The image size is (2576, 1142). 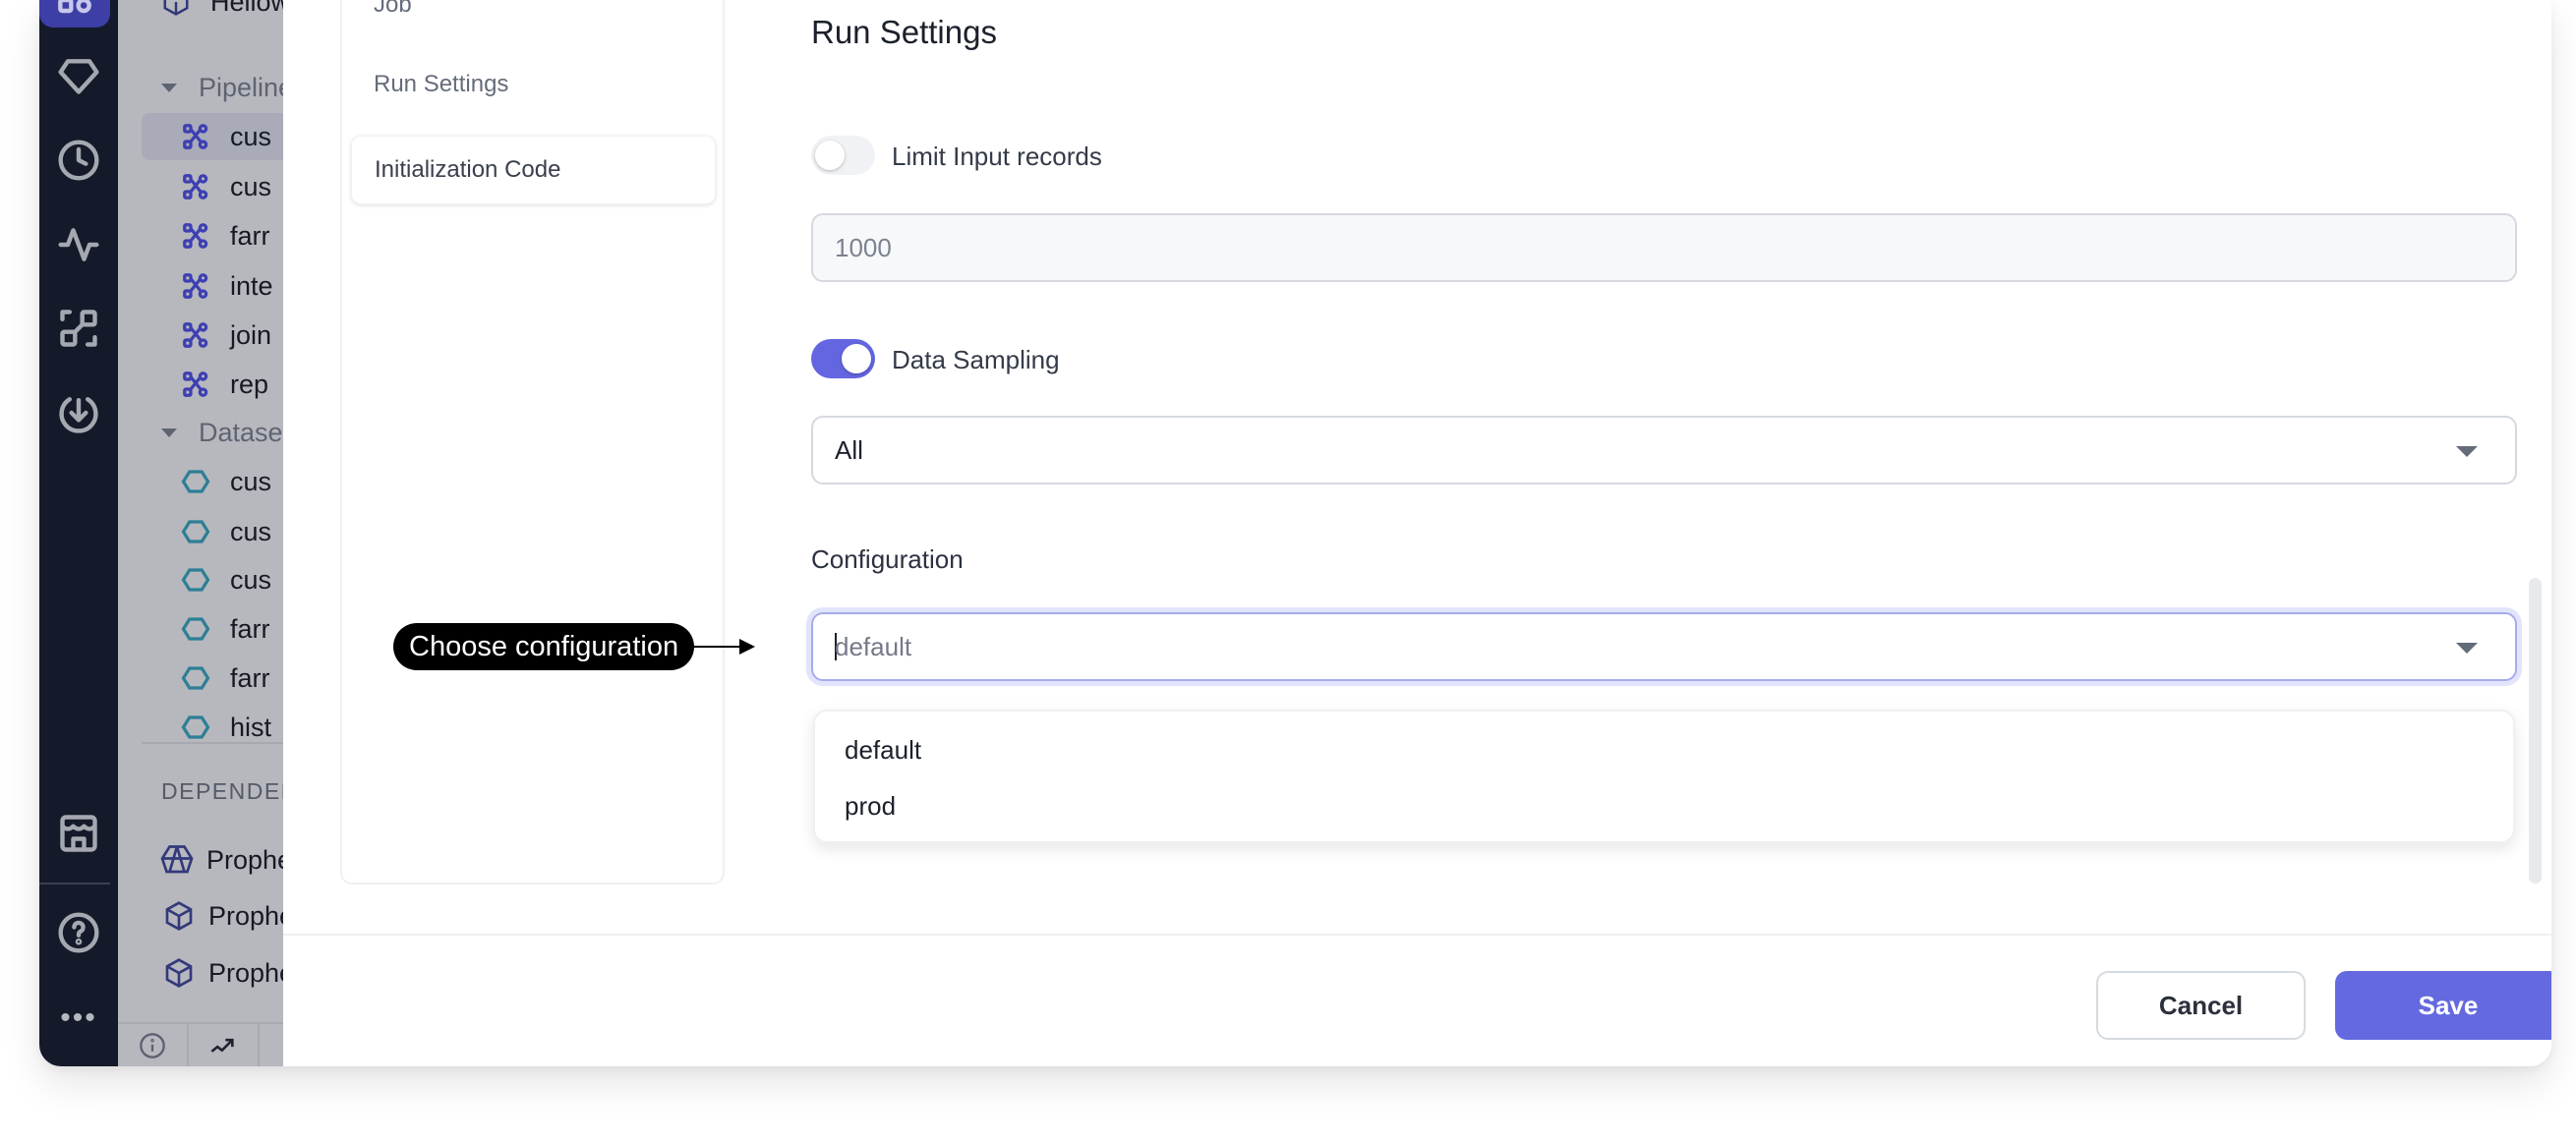 What do you see at coordinates (976, 360) in the screenshot?
I see `data-sampling-label: Data Sampling` at bounding box center [976, 360].